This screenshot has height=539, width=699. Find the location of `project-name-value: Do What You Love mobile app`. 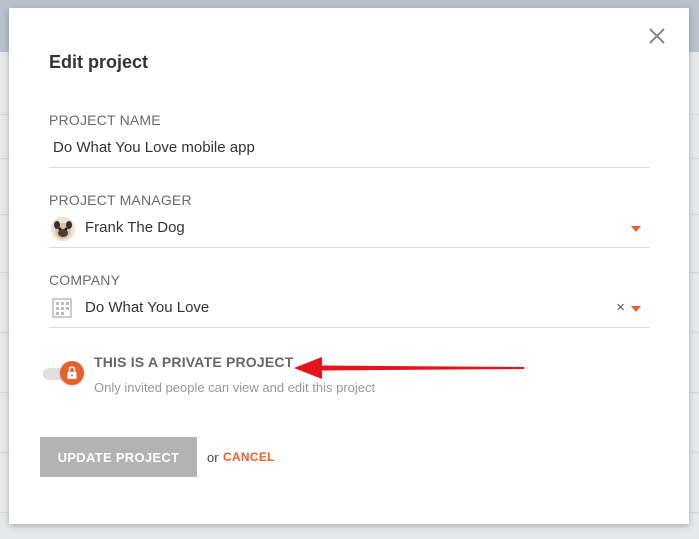

project-name-value: Do What You Love mobile app is located at coordinates (154, 147).